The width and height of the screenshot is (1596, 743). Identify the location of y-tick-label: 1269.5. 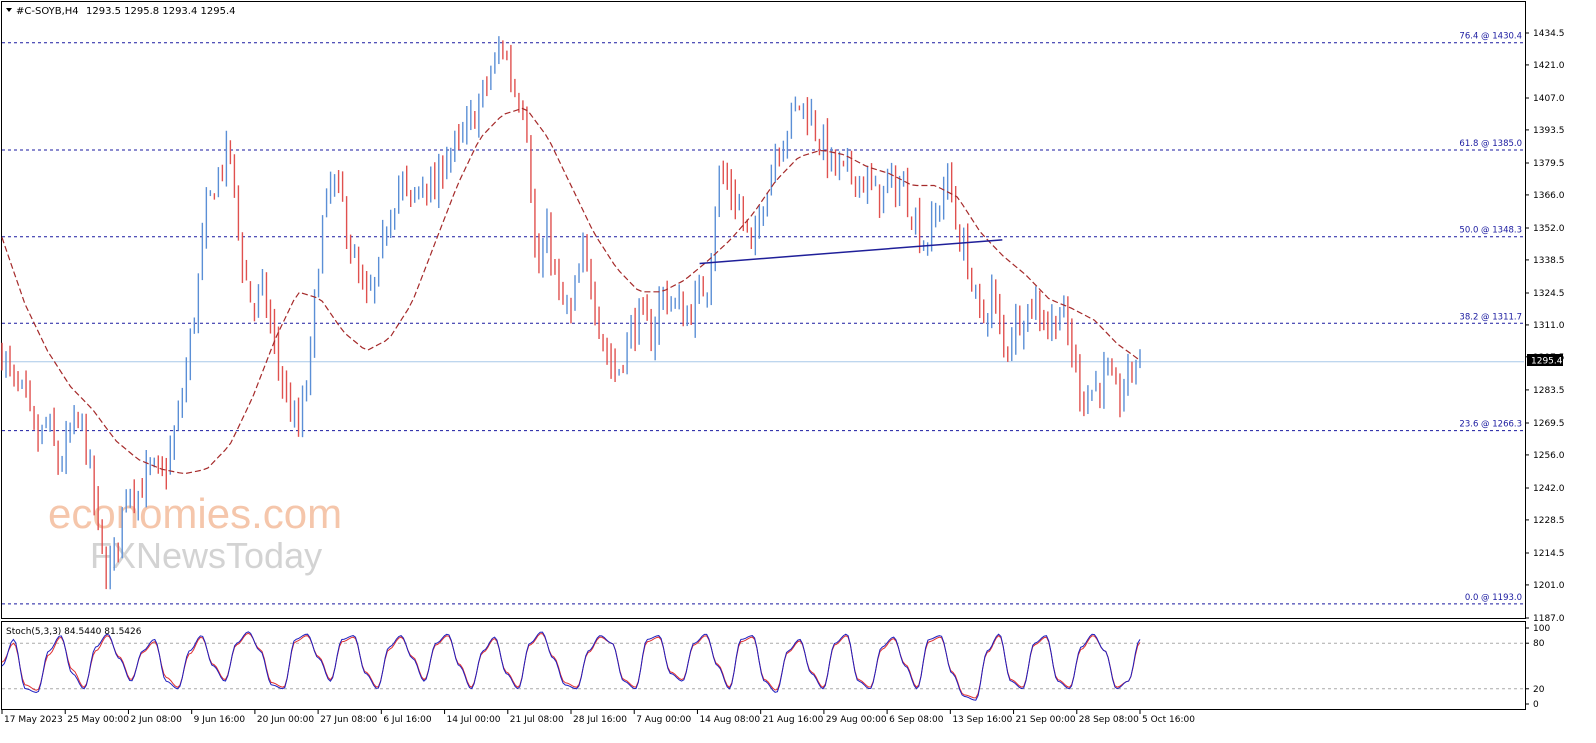
(1549, 424).